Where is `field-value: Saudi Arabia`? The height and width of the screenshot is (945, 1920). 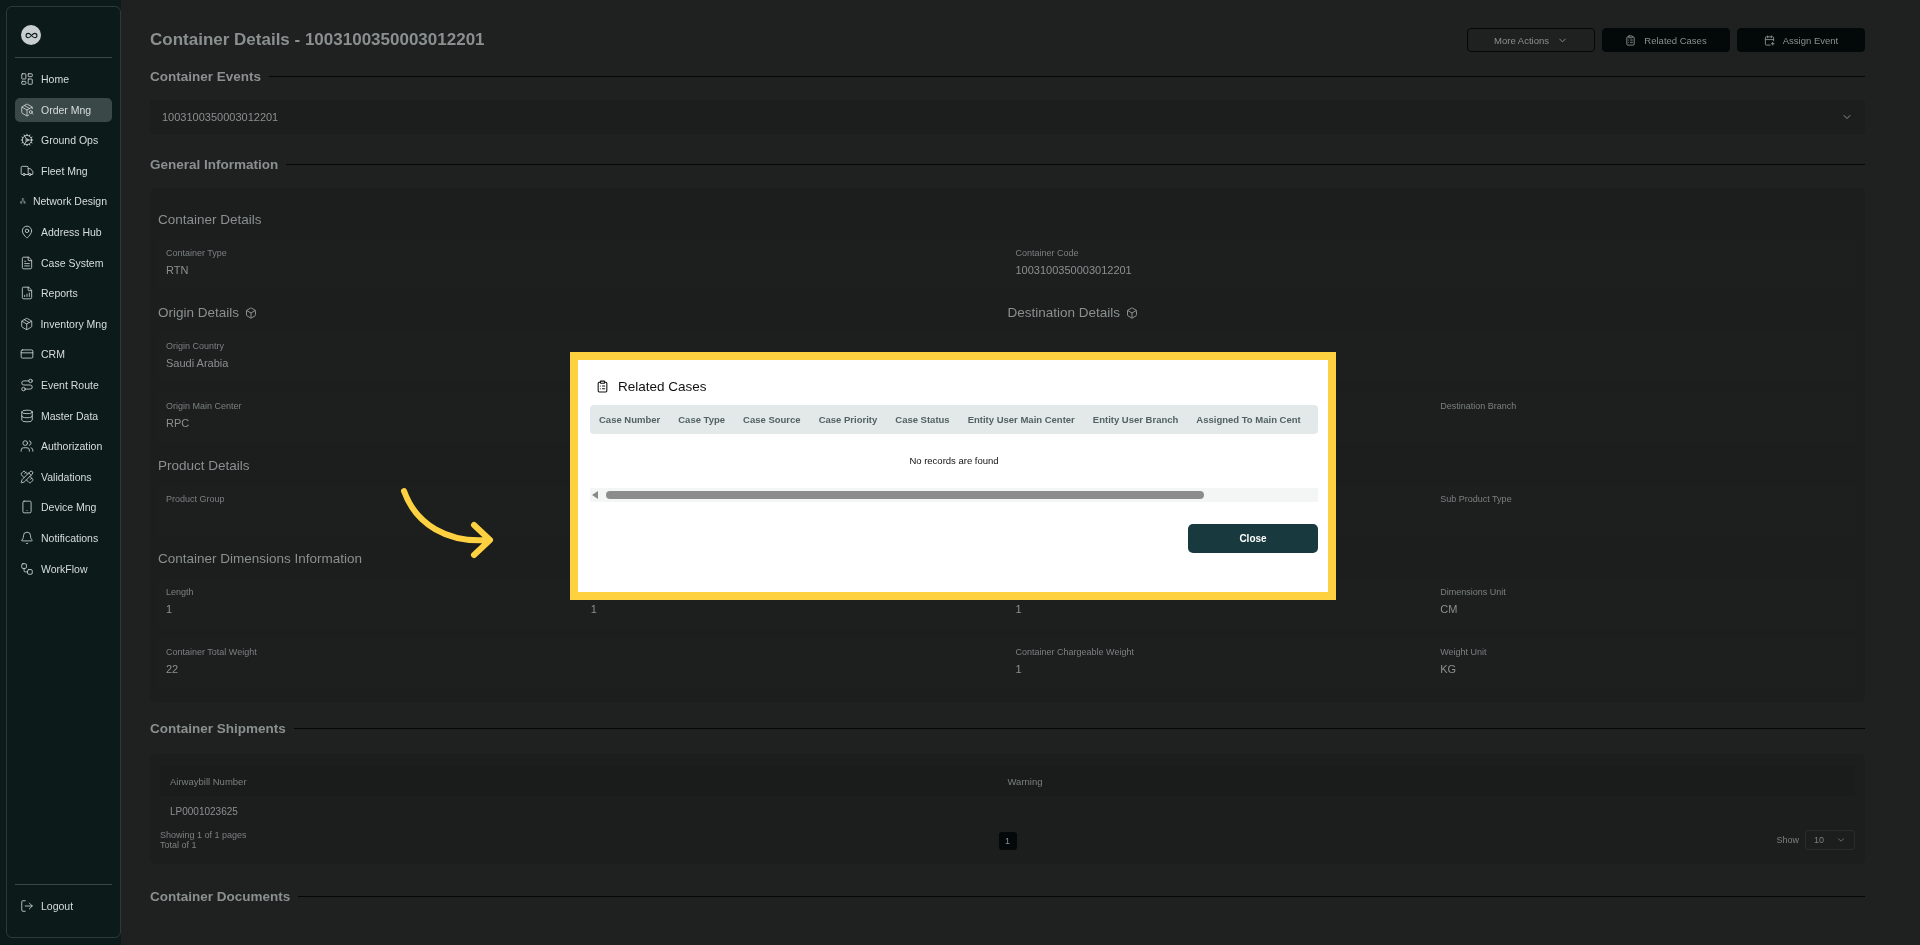 field-value: Saudi Arabia is located at coordinates (198, 363).